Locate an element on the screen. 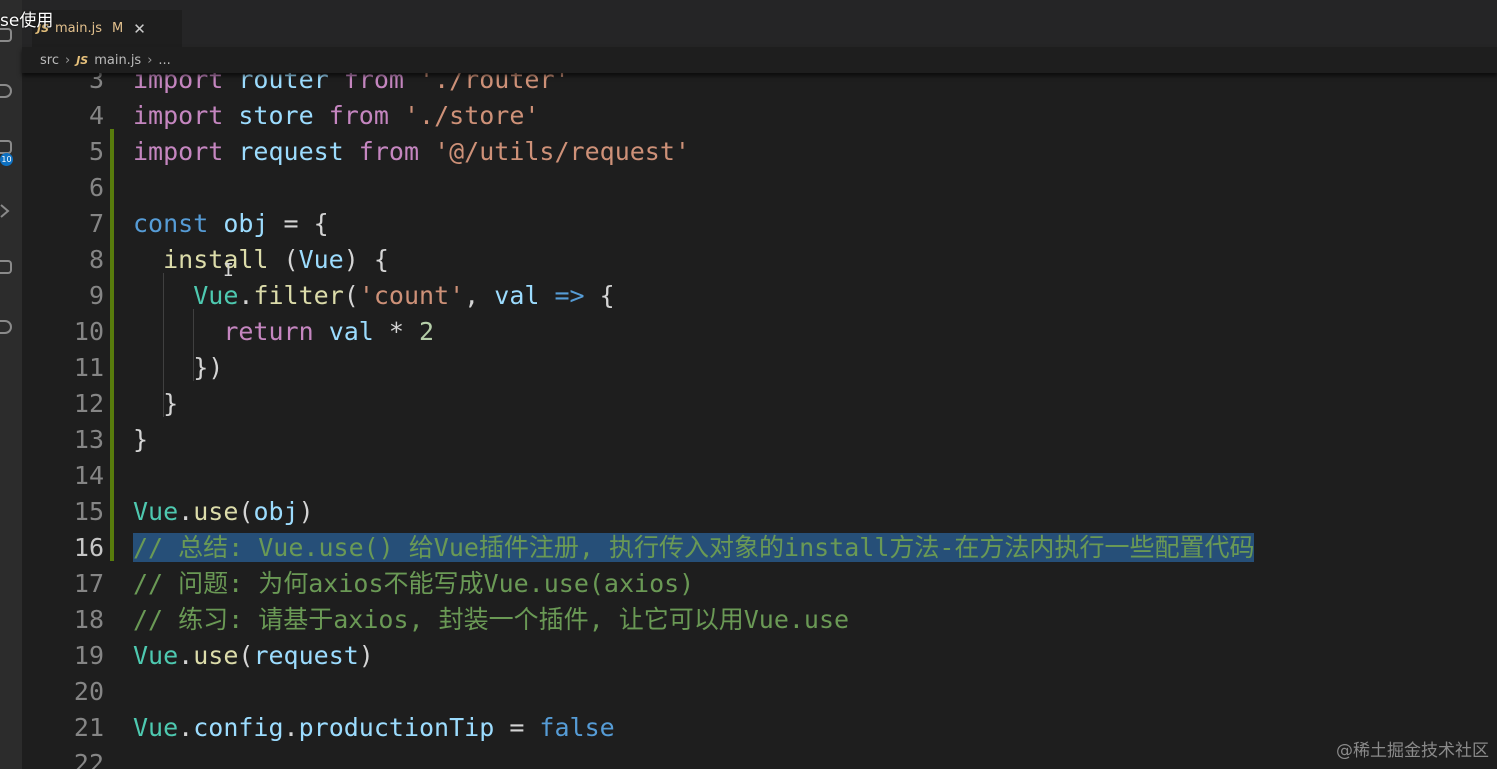  line-number: 9 is located at coordinates (96, 295).